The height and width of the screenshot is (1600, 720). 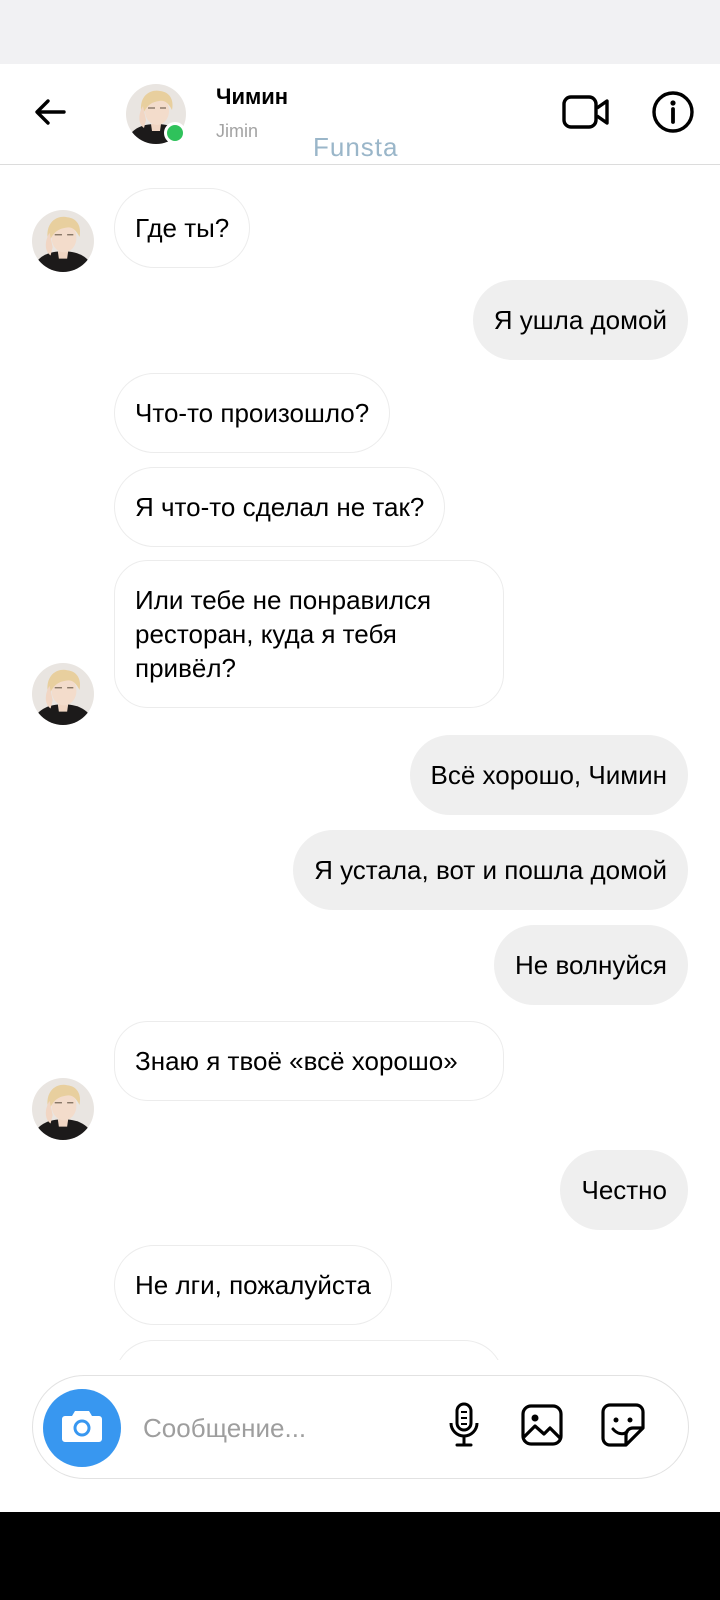 What do you see at coordinates (548, 775) in the screenshot?
I see `message-bubble-outgoing: Всё хорошо, Чимин` at bounding box center [548, 775].